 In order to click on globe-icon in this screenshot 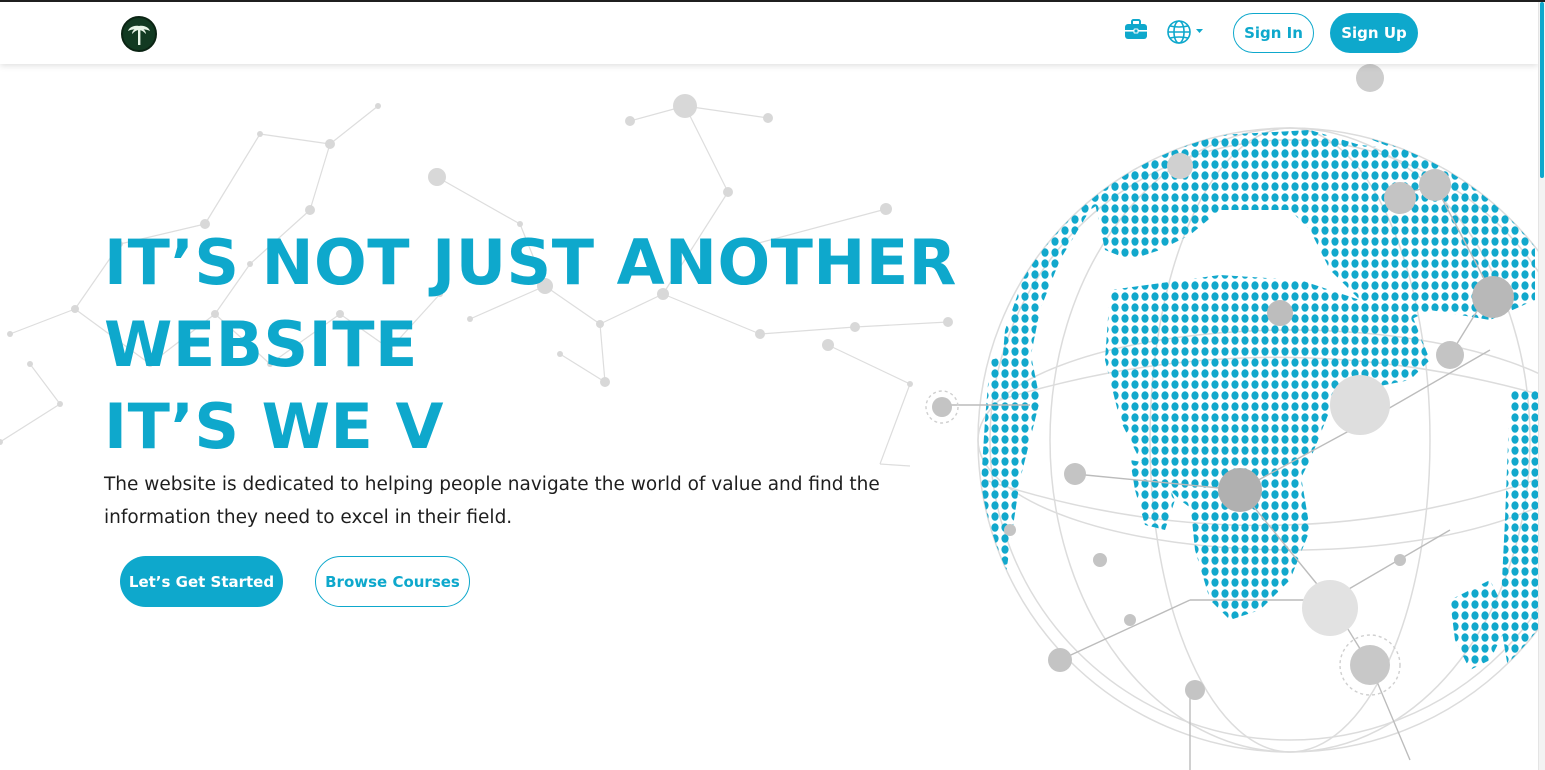, I will do `click(1185, 32)`.